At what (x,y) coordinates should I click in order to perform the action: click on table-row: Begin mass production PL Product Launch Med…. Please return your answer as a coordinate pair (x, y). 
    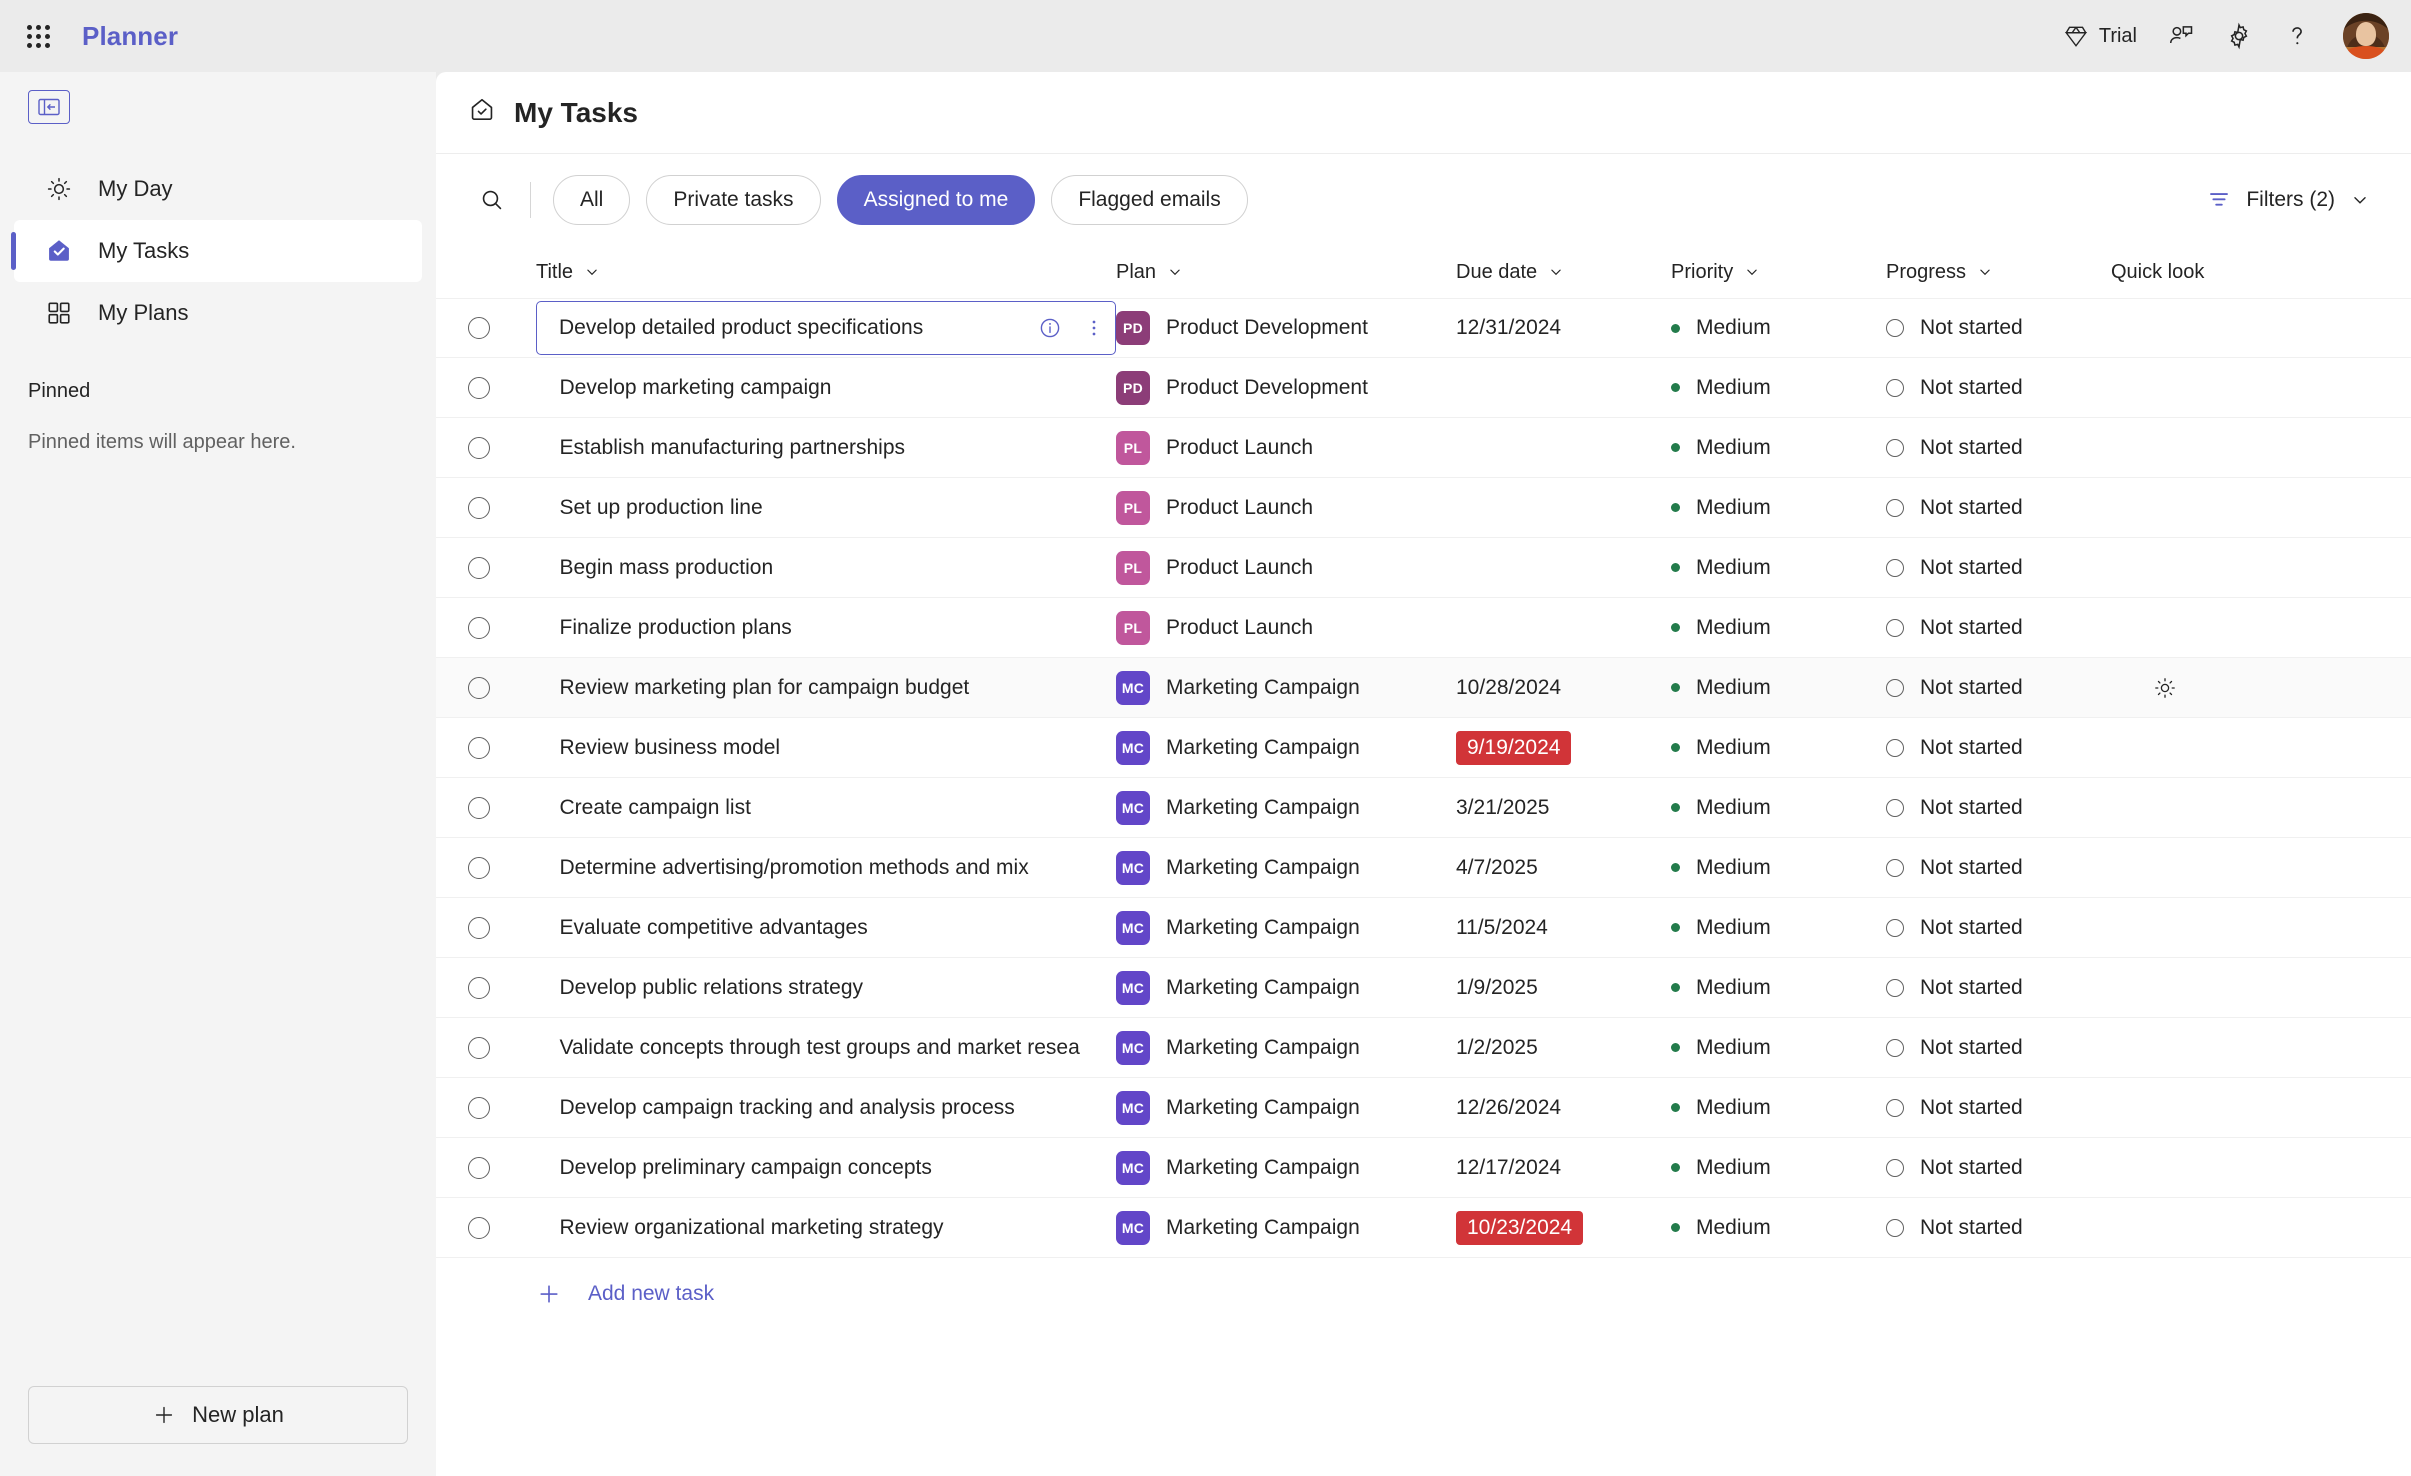
    Looking at the image, I should click on (1423, 568).